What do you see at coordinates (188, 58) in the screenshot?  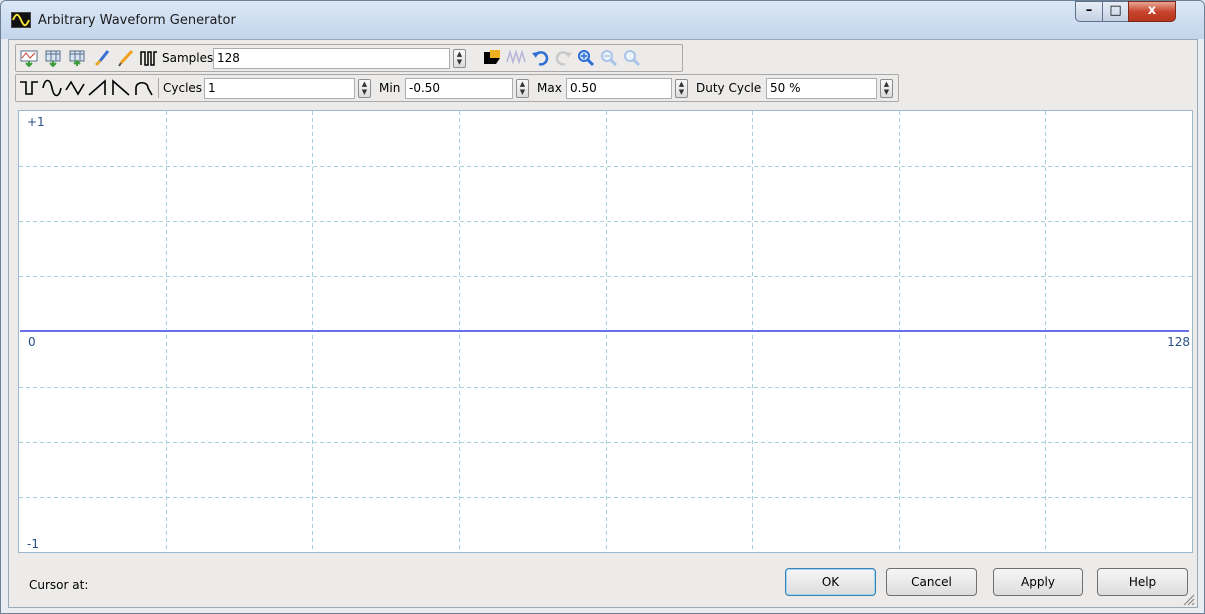 I see `samples-label: Samples` at bounding box center [188, 58].